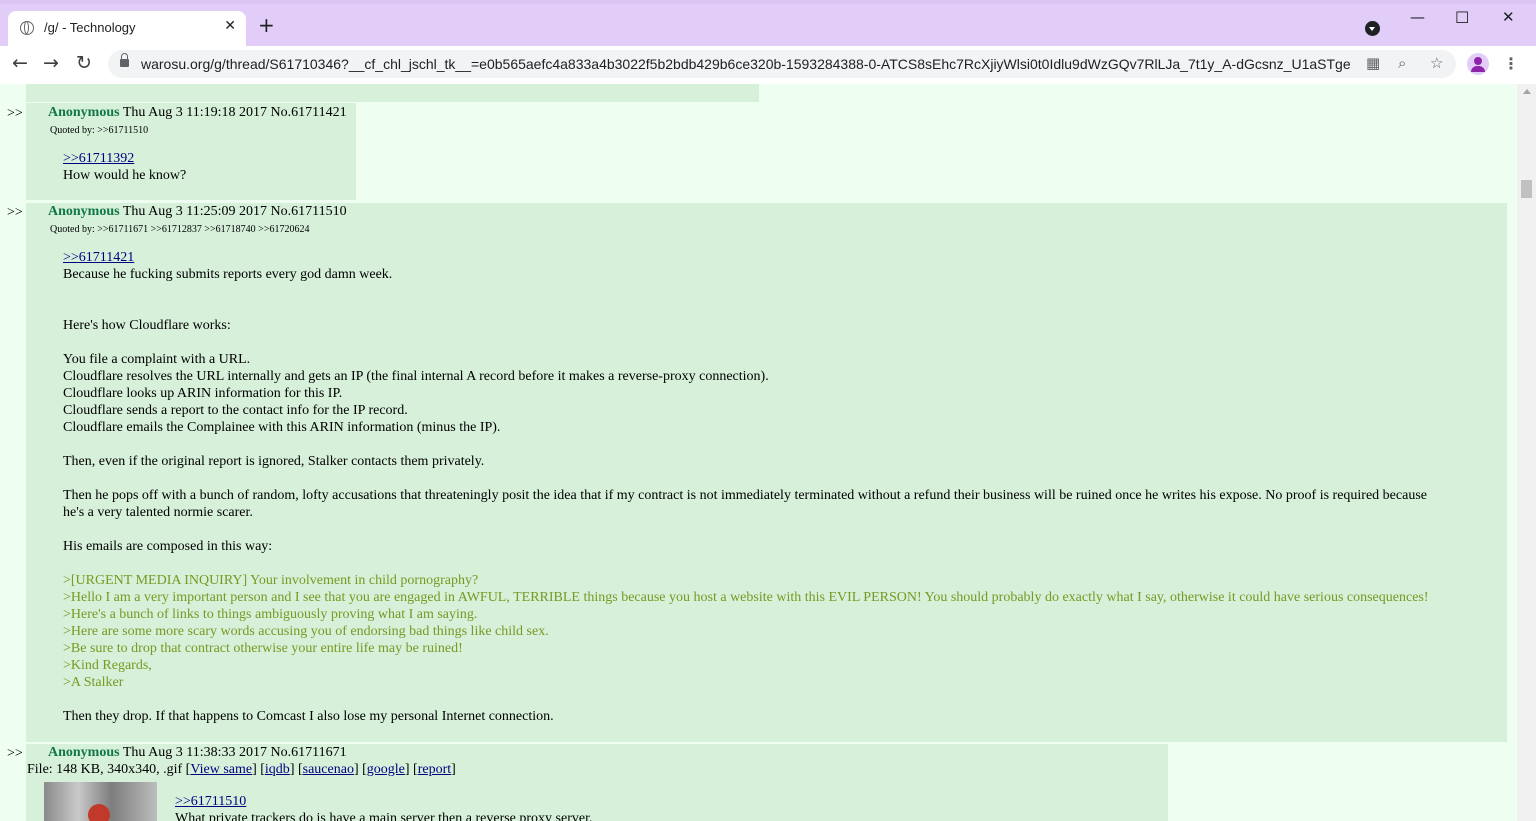 The image size is (1536, 821). What do you see at coordinates (434, 769) in the screenshot?
I see `report-link: report` at bounding box center [434, 769].